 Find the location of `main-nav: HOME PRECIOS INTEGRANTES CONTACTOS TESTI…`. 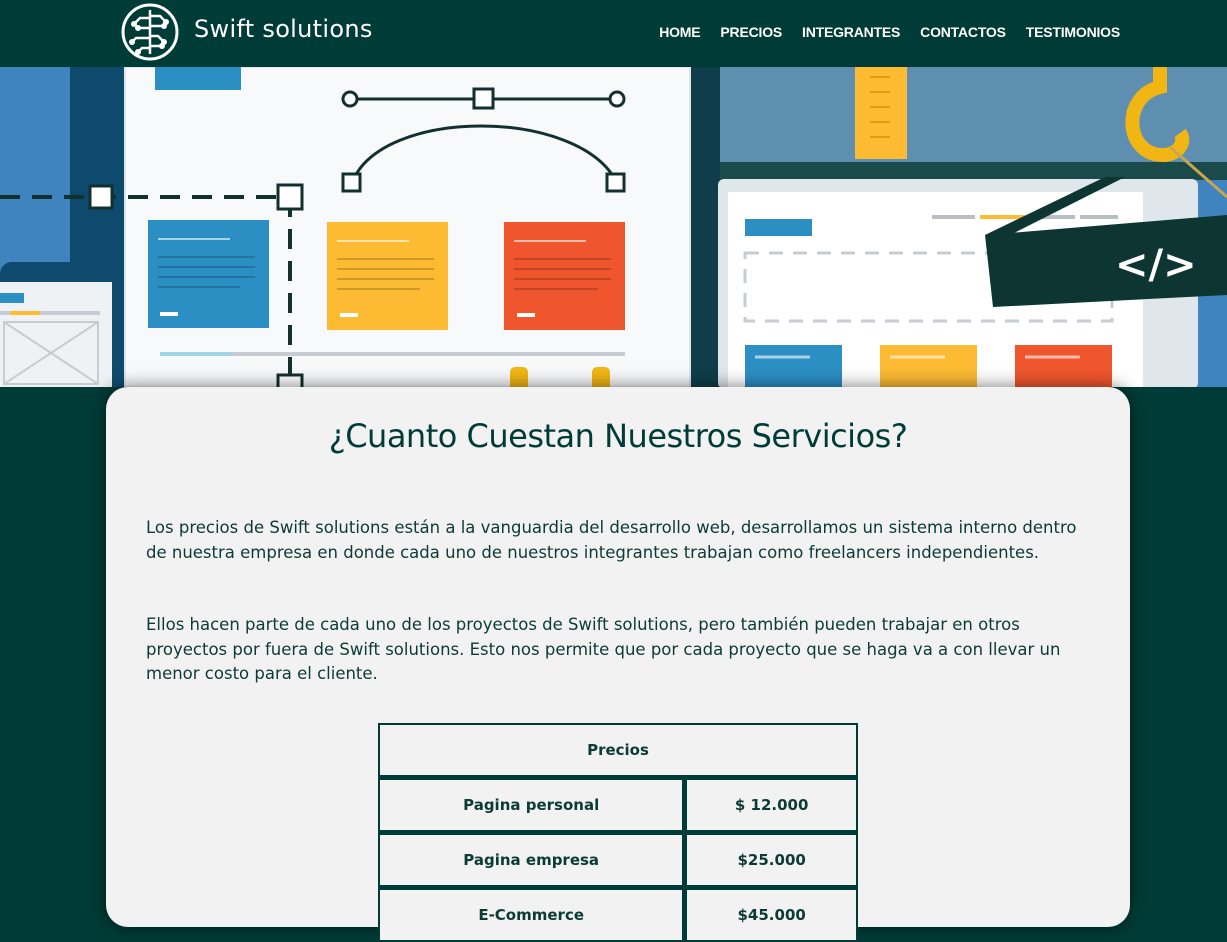

main-nav: HOME PRECIOS INTEGRANTES CONTACTOS TESTI… is located at coordinates (889, 32).